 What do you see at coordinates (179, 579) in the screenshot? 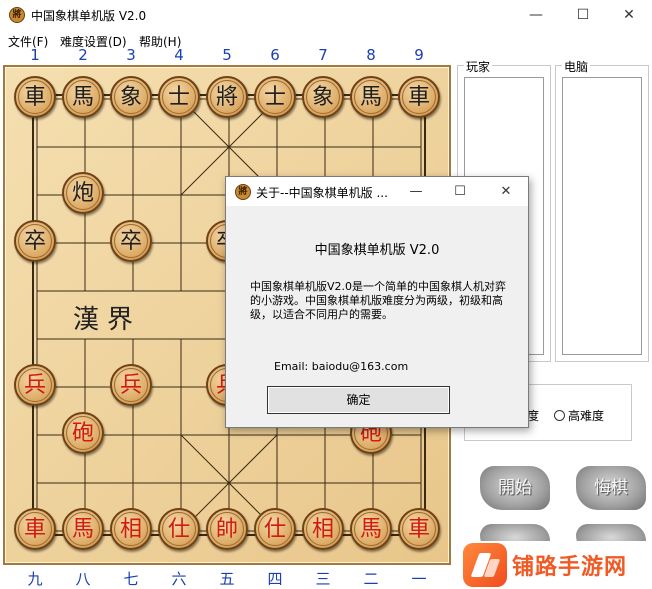
I see `bottom-column-number-4: 六` at bounding box center [179, 579].